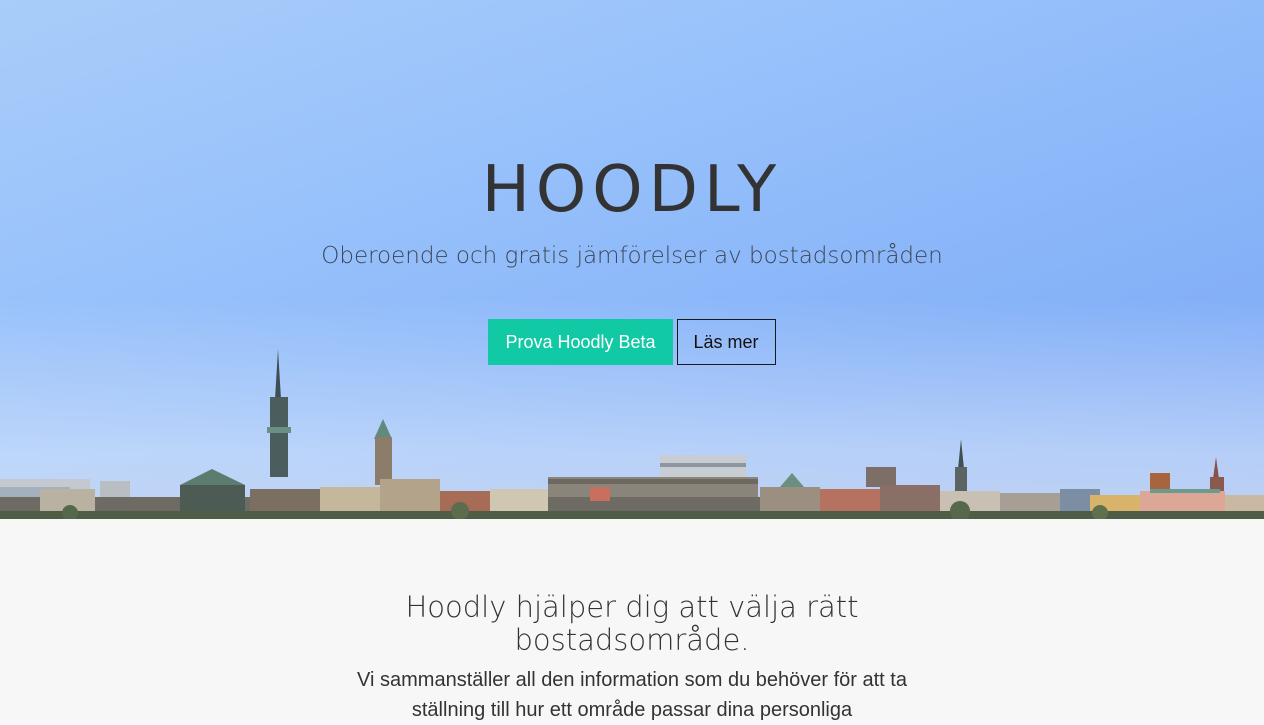 The height and width of the screenshot is (725, 1264). Describe the element at coordinates (580, 342) in the screenshot. I see `try-beta-button: Prova Hoodly Beta` at that location.